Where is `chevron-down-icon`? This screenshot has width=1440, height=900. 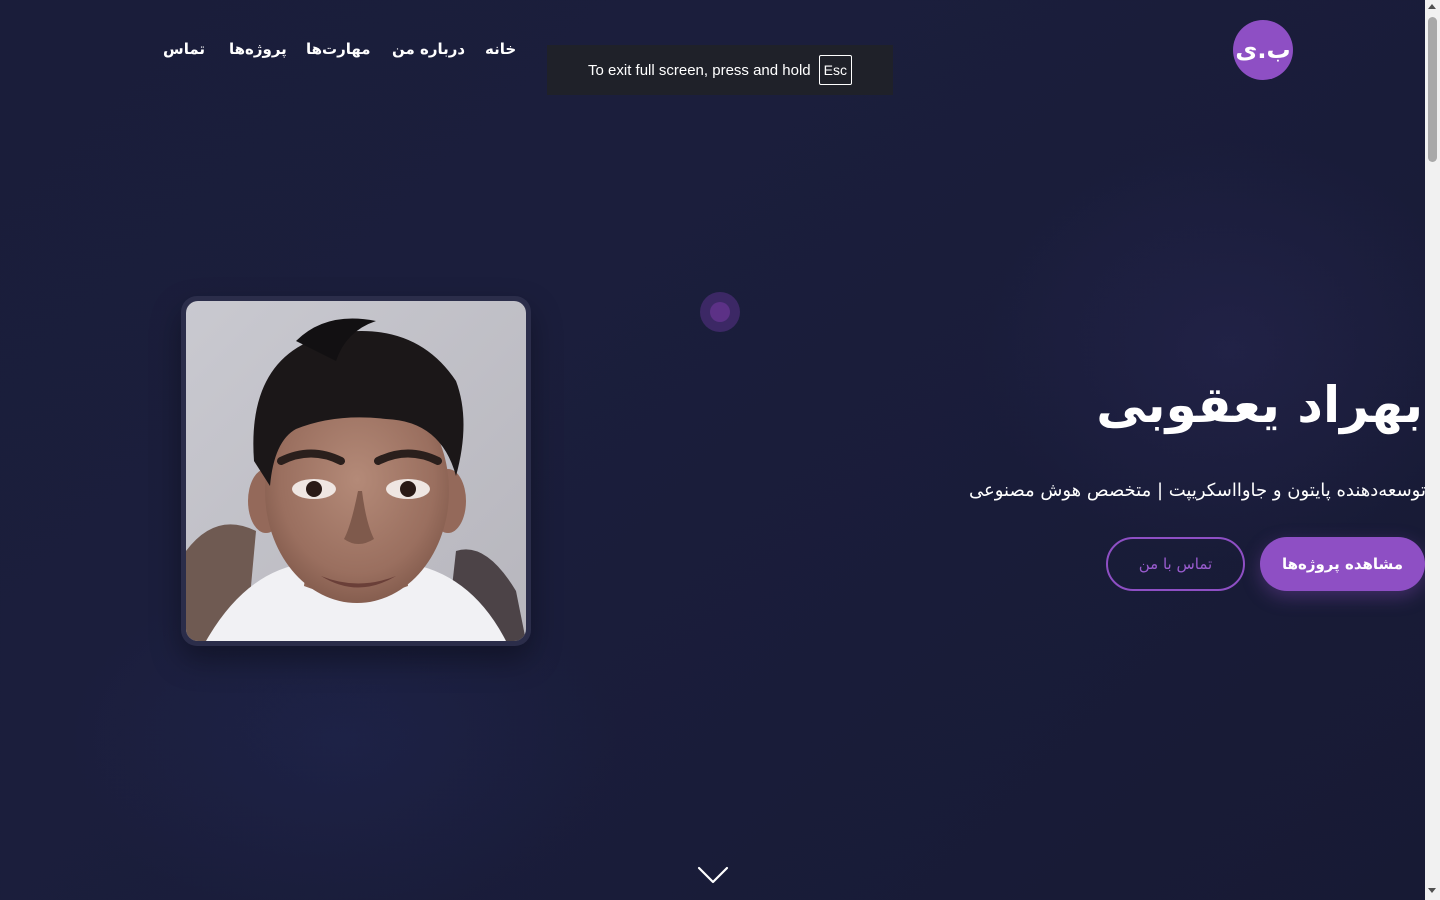 chevron-down-icon is located at coordinates (713, 875).